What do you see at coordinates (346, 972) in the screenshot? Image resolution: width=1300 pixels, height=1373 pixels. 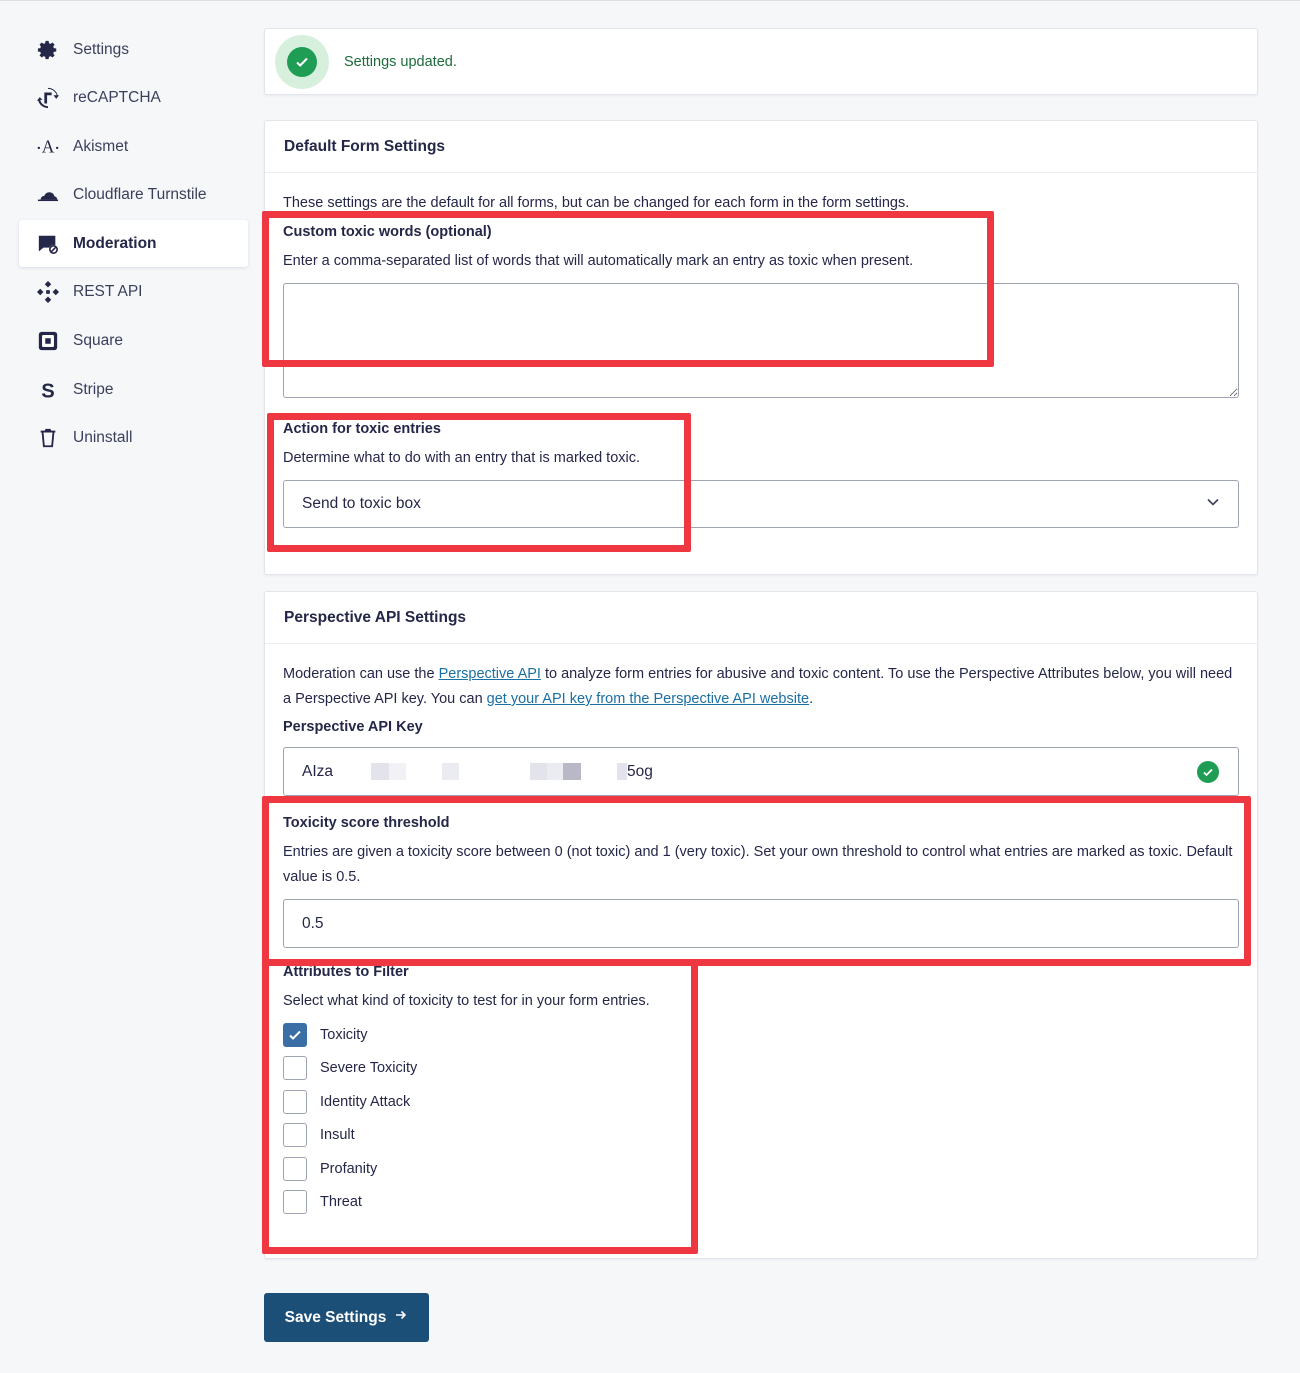 I see `attributes-label: Attributes to Filter` at bounding box center [346, 972].